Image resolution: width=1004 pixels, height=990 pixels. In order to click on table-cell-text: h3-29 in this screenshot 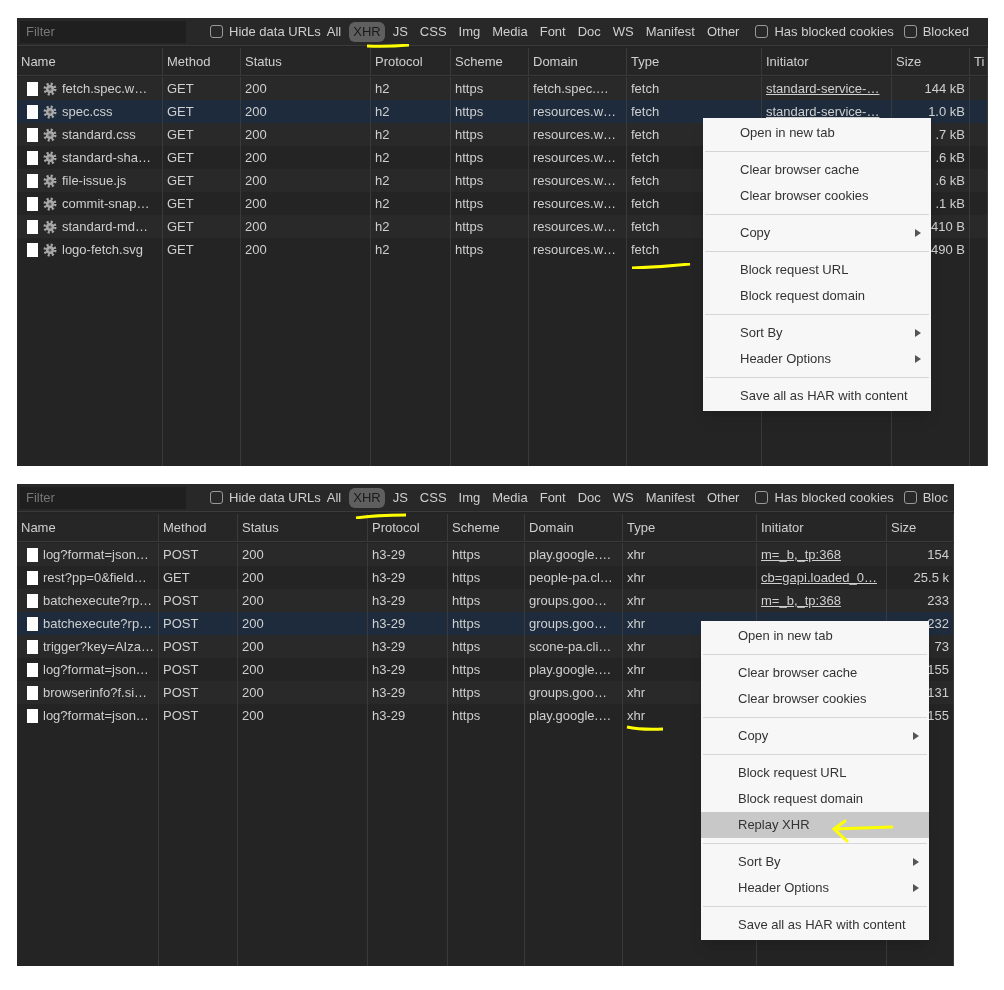, I will do `click(389, 577)`.